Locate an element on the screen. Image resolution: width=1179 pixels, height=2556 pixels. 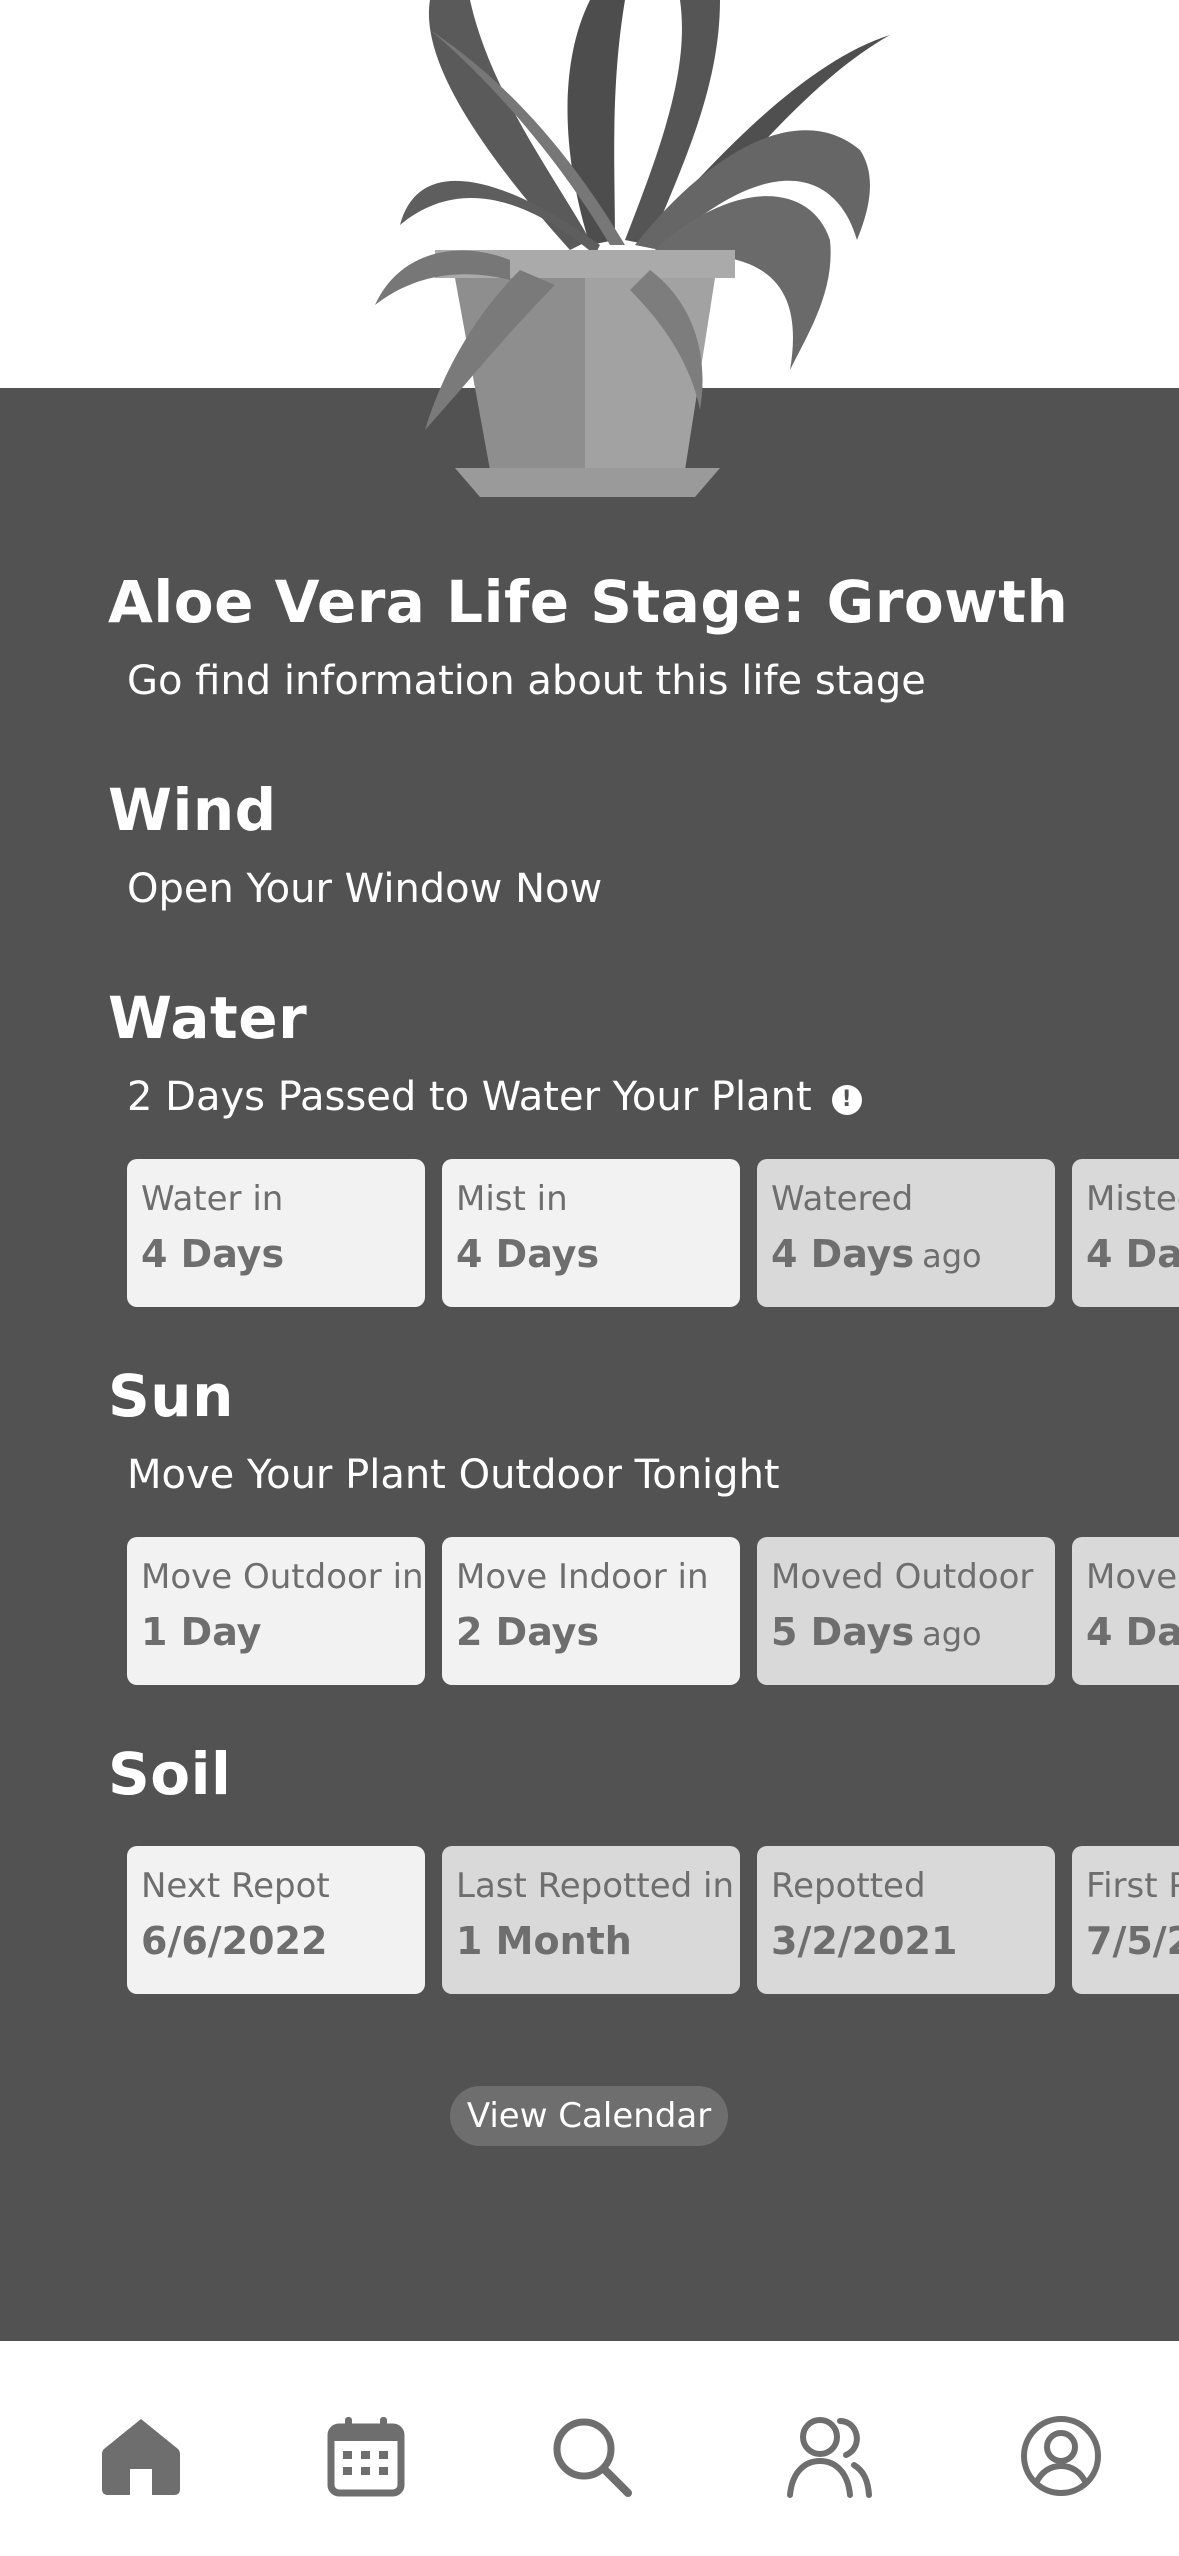
stage-title: Aloe Vera Life Stage: Growth is located at coordinates (588, 602).